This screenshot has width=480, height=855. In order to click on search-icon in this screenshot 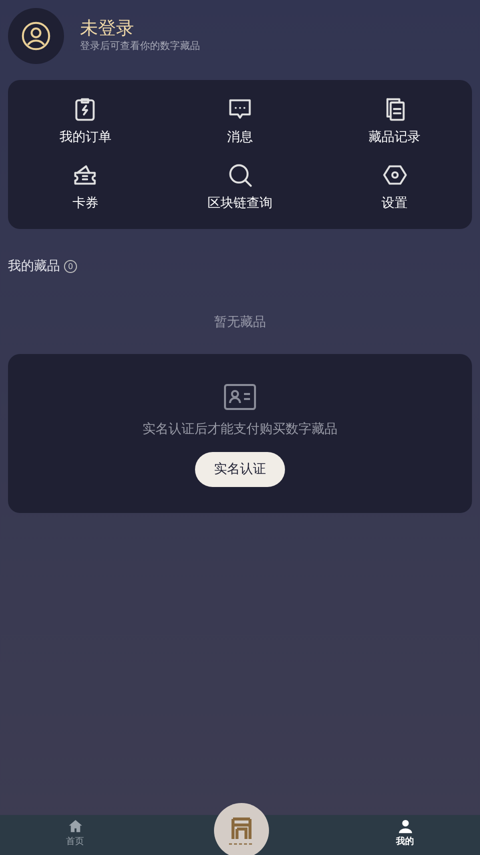, I will do `click(239, 175)`.